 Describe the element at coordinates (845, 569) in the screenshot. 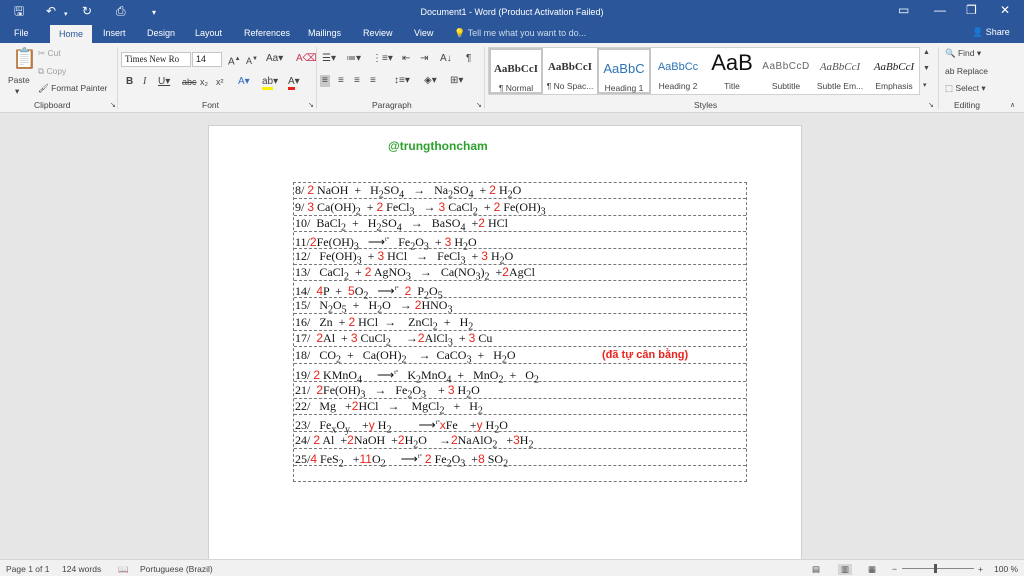

I see `print-layout-icon: ▥` at that location.